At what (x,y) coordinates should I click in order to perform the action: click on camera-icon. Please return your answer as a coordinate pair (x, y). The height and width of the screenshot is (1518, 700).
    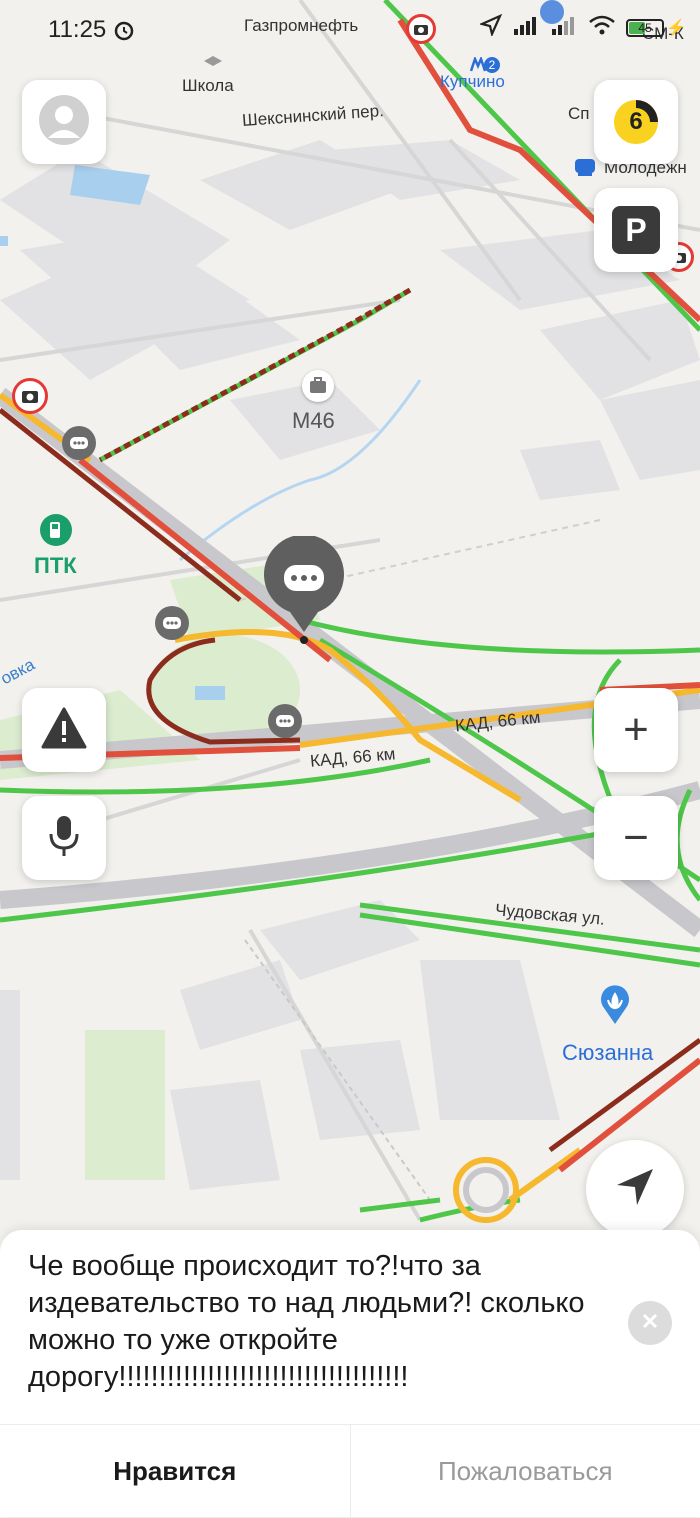
    Looking at the image, I should click on (30, 396).